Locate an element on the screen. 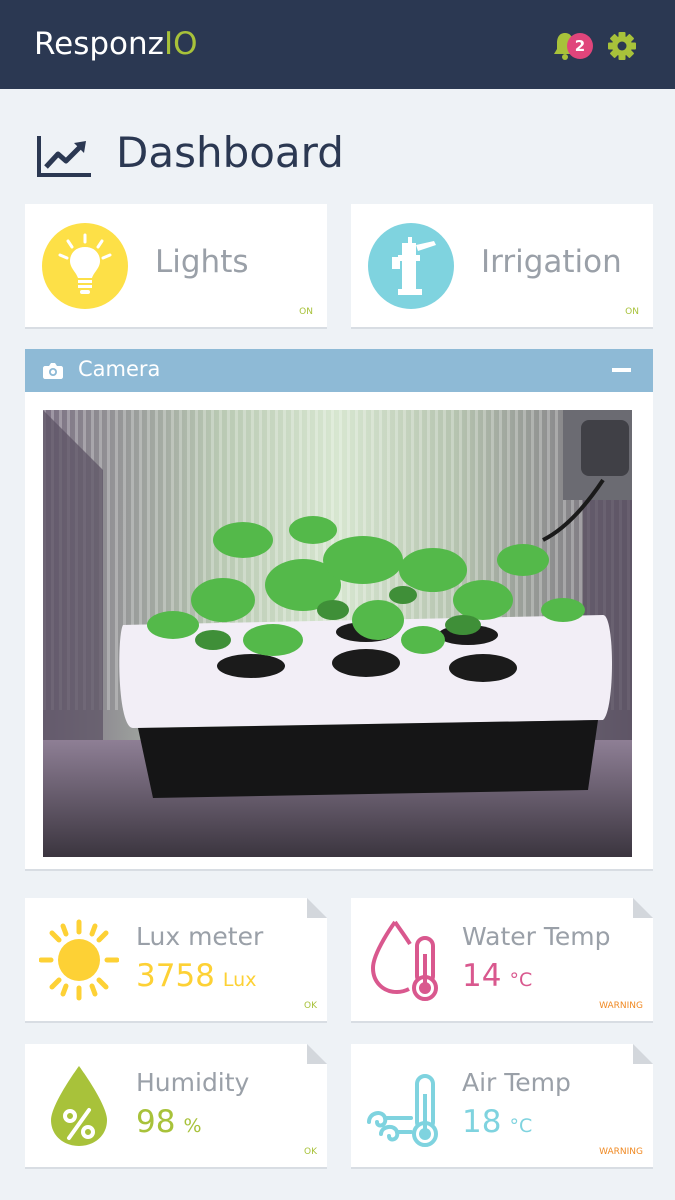 The width and height of the screenshot is (675, 1200). brand-accent: IO is located at coordinates (180, 44).